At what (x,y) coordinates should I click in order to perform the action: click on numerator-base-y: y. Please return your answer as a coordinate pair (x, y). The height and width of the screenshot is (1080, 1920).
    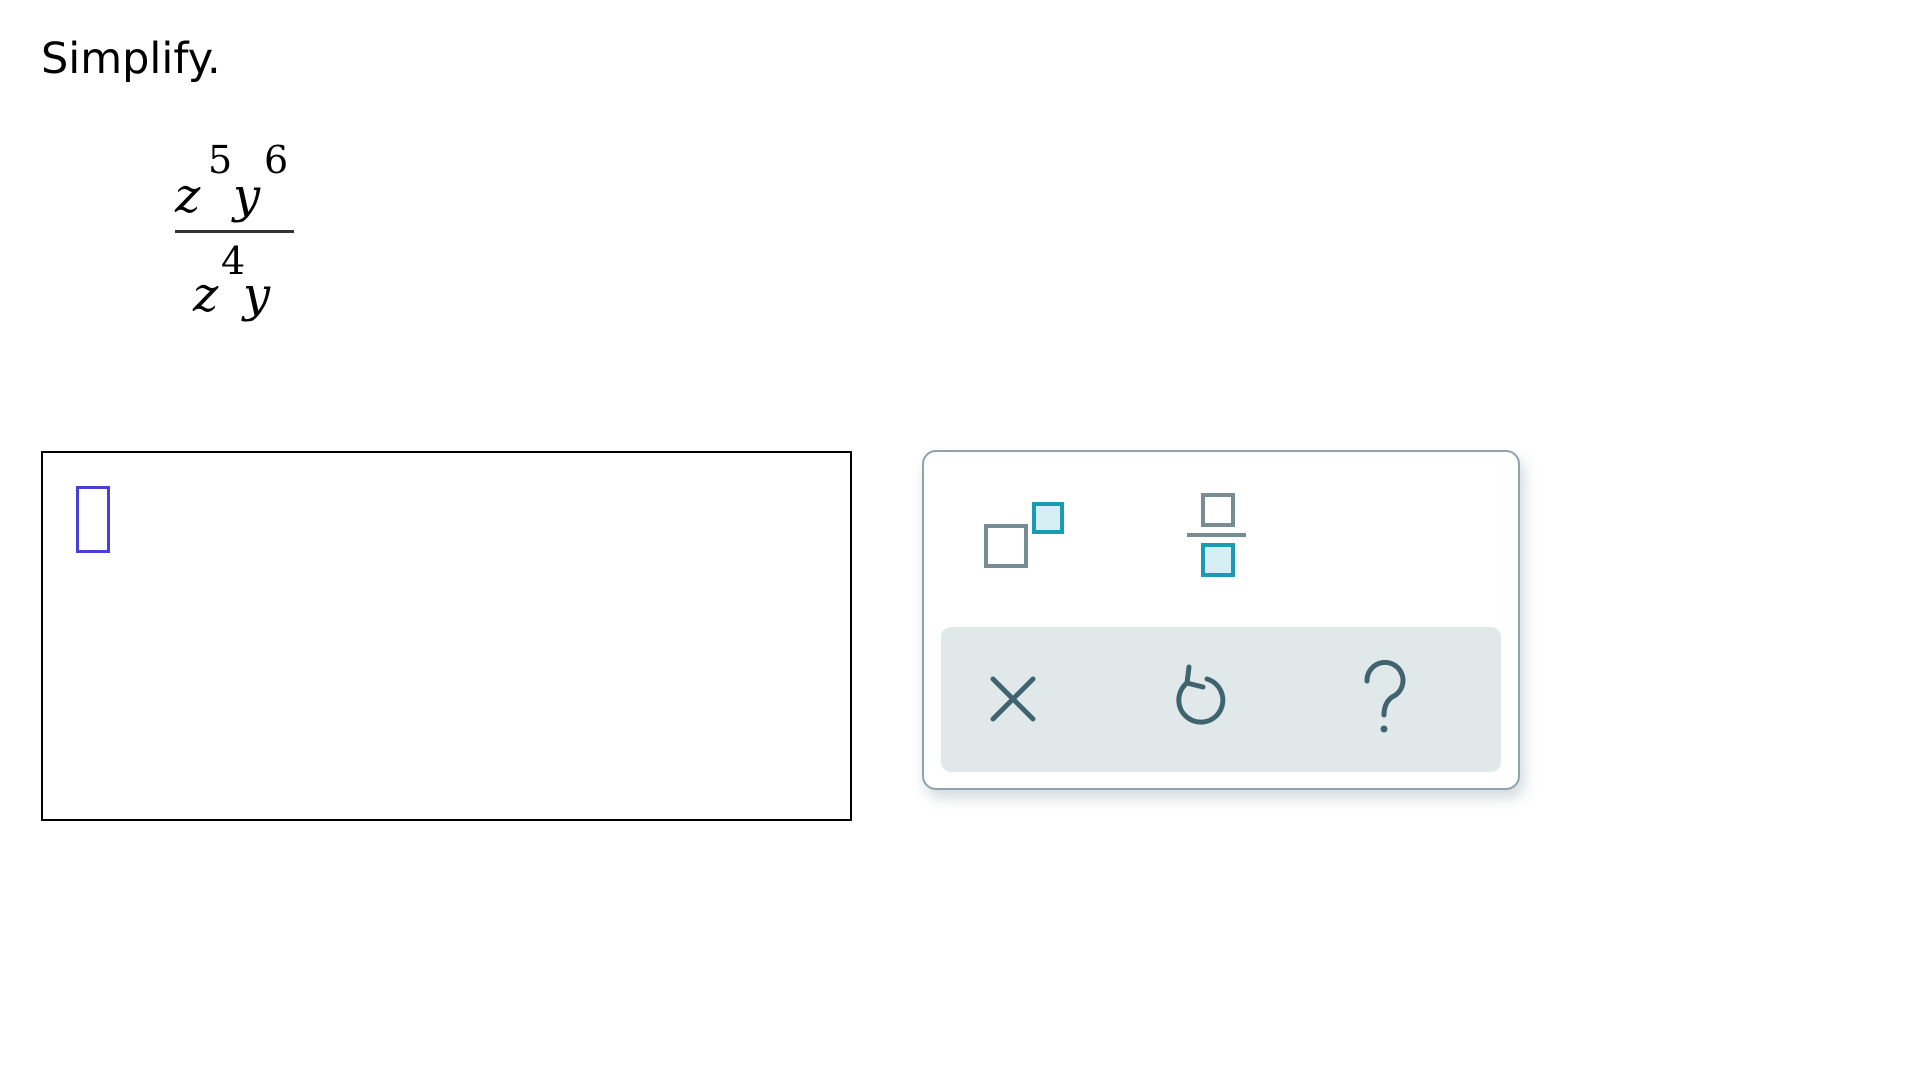
    Looking at the image, I should click on (247, 196).